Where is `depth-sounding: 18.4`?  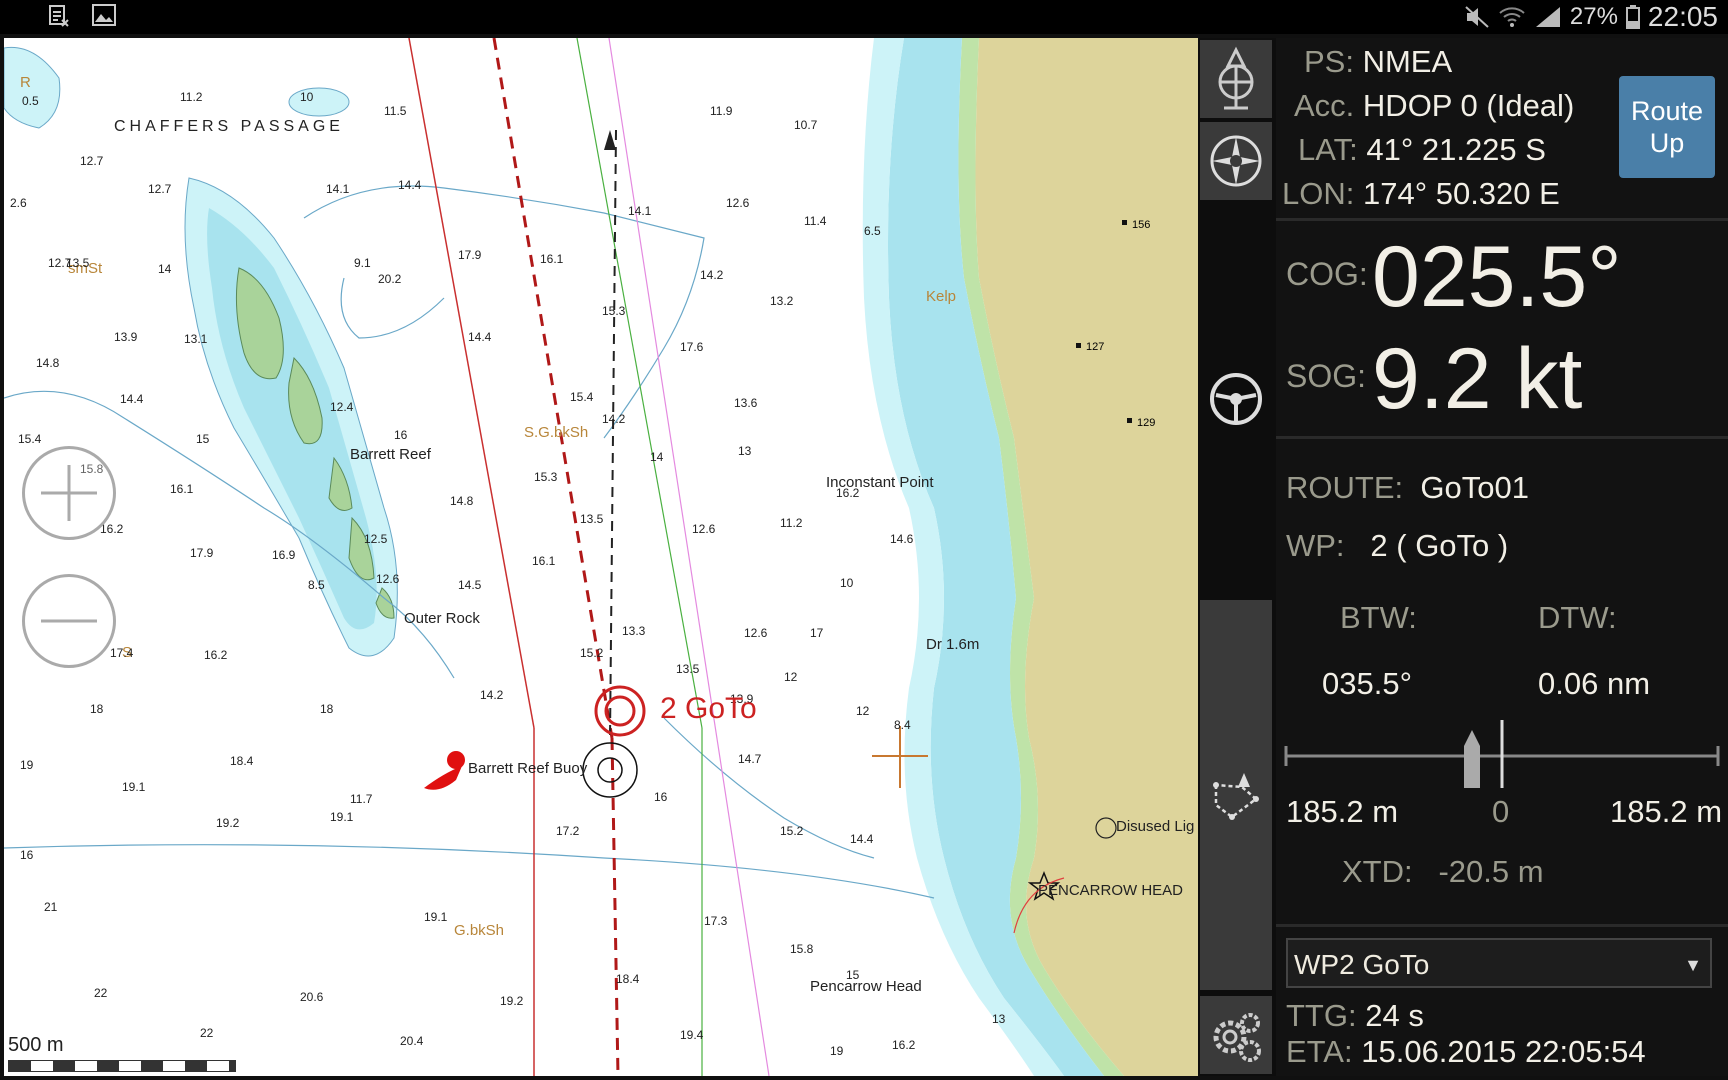
depth-sounding: 18.4 is located at coordinates (628, 979).